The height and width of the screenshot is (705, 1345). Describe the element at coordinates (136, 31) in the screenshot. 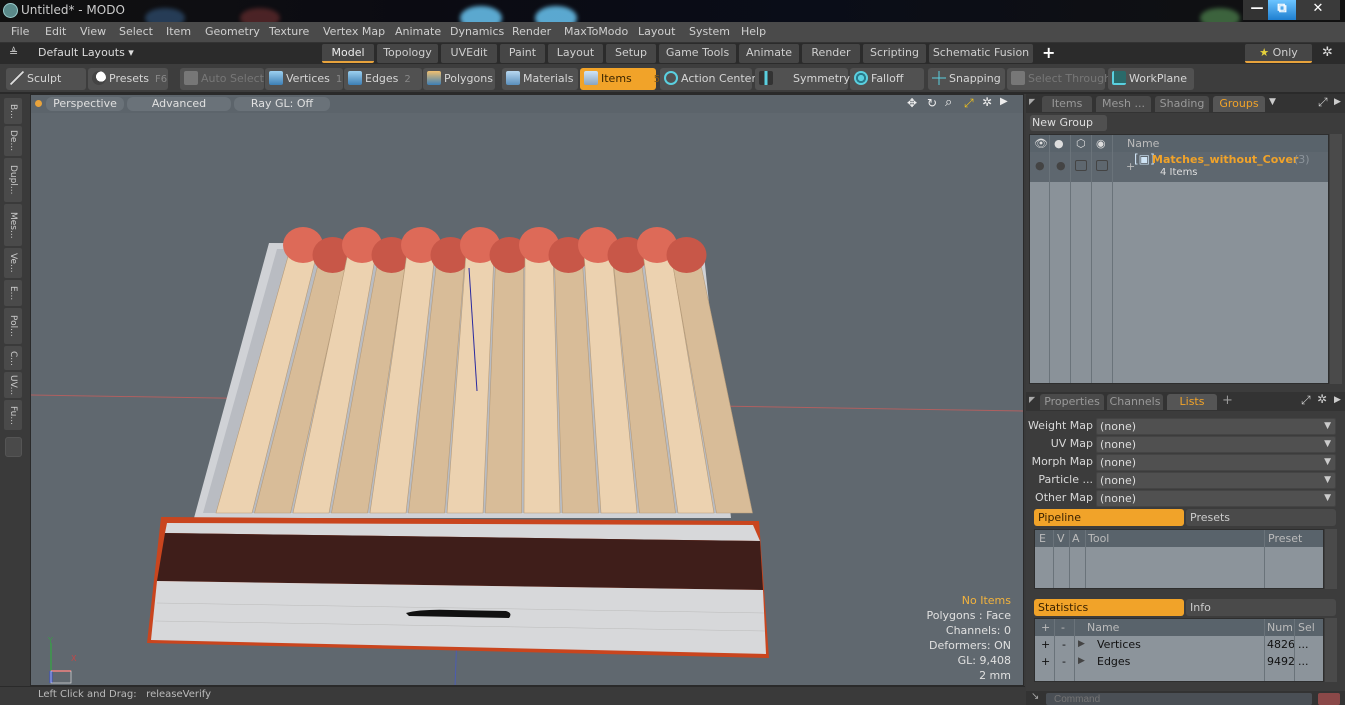

I see `menu-select: Select` at that location.